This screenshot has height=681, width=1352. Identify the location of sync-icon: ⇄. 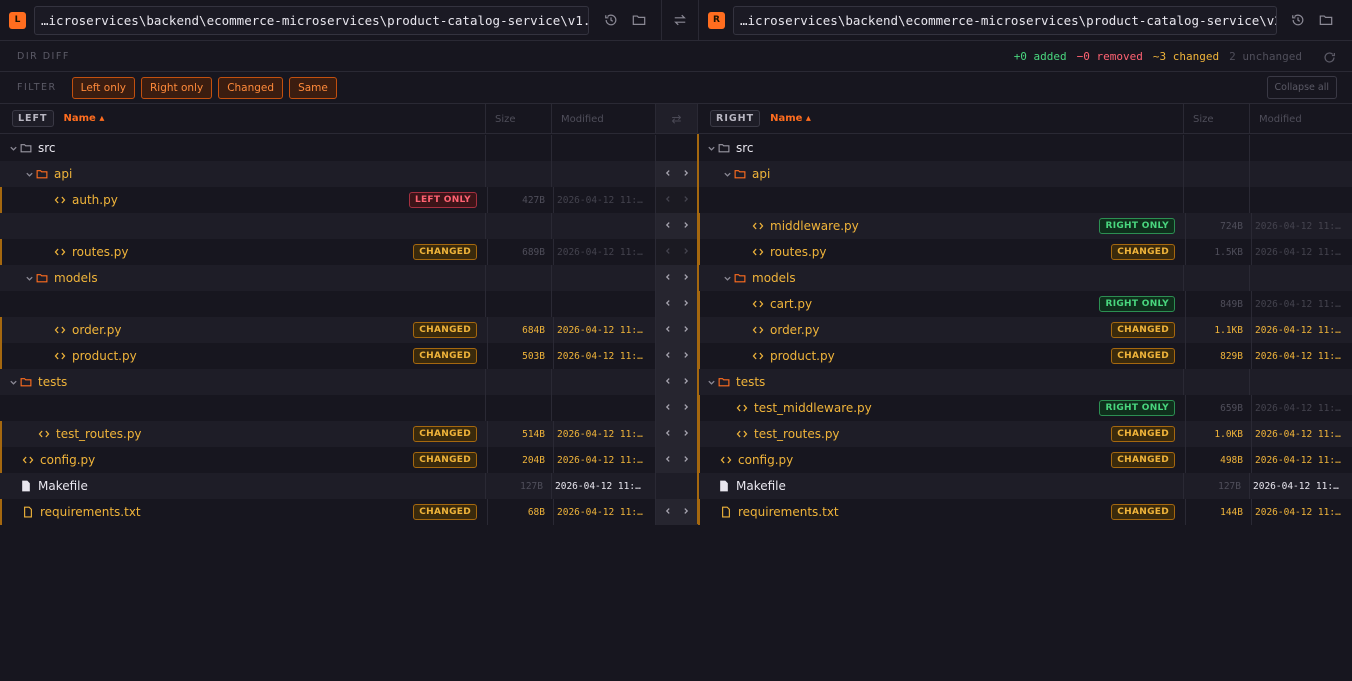
(676, 119).